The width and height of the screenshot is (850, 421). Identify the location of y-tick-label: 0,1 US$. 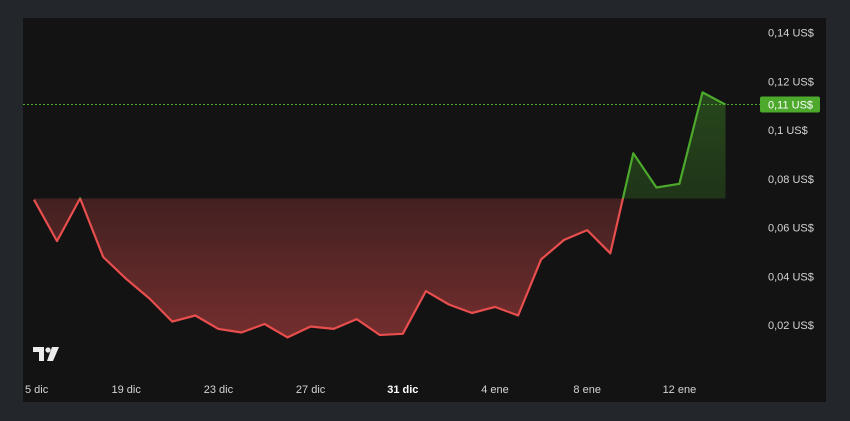
(788, 131).